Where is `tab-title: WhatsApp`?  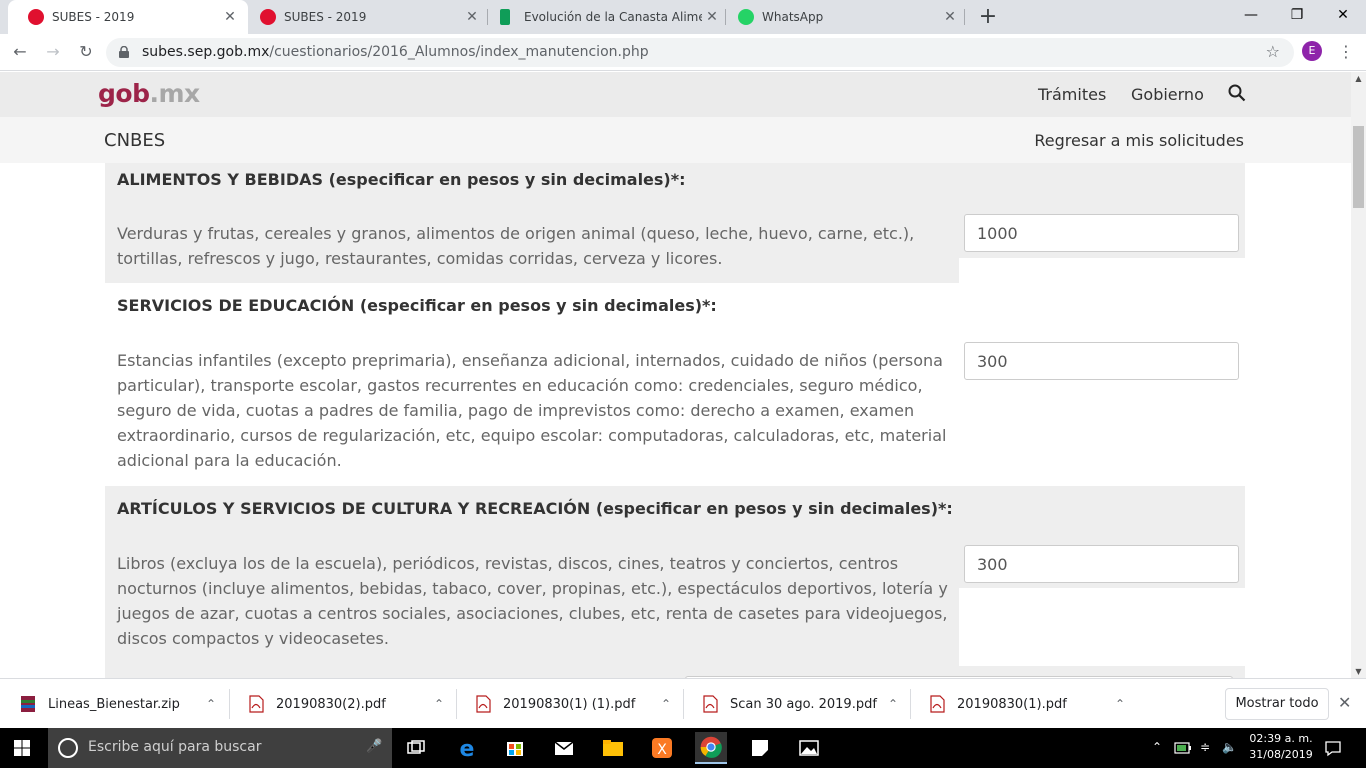 tab-title: WhatsApp is located at coordinates (793, 17).